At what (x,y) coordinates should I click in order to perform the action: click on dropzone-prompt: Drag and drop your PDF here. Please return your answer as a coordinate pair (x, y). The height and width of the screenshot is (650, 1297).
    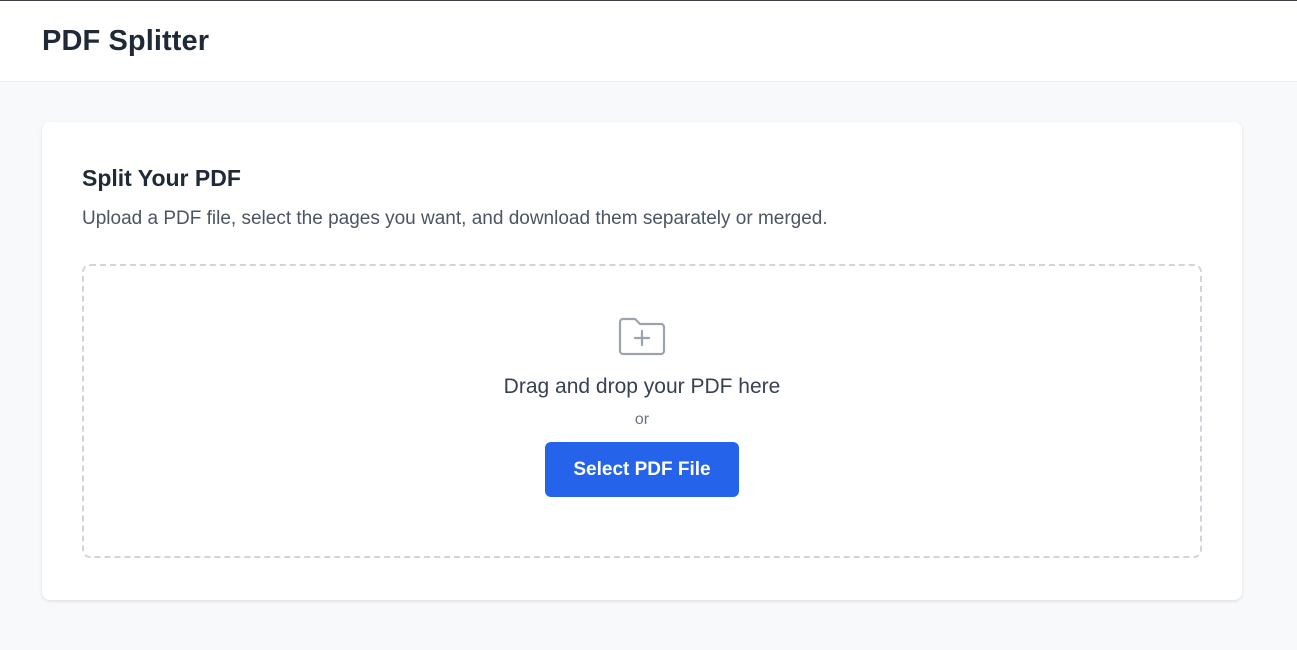
    Looking at the image, I should click on (642, 386).